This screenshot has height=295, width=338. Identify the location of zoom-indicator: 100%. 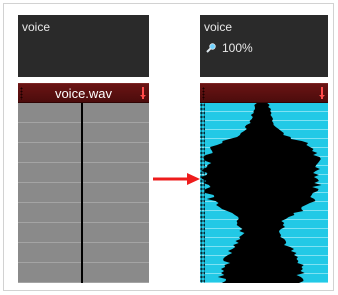
(229, 48).